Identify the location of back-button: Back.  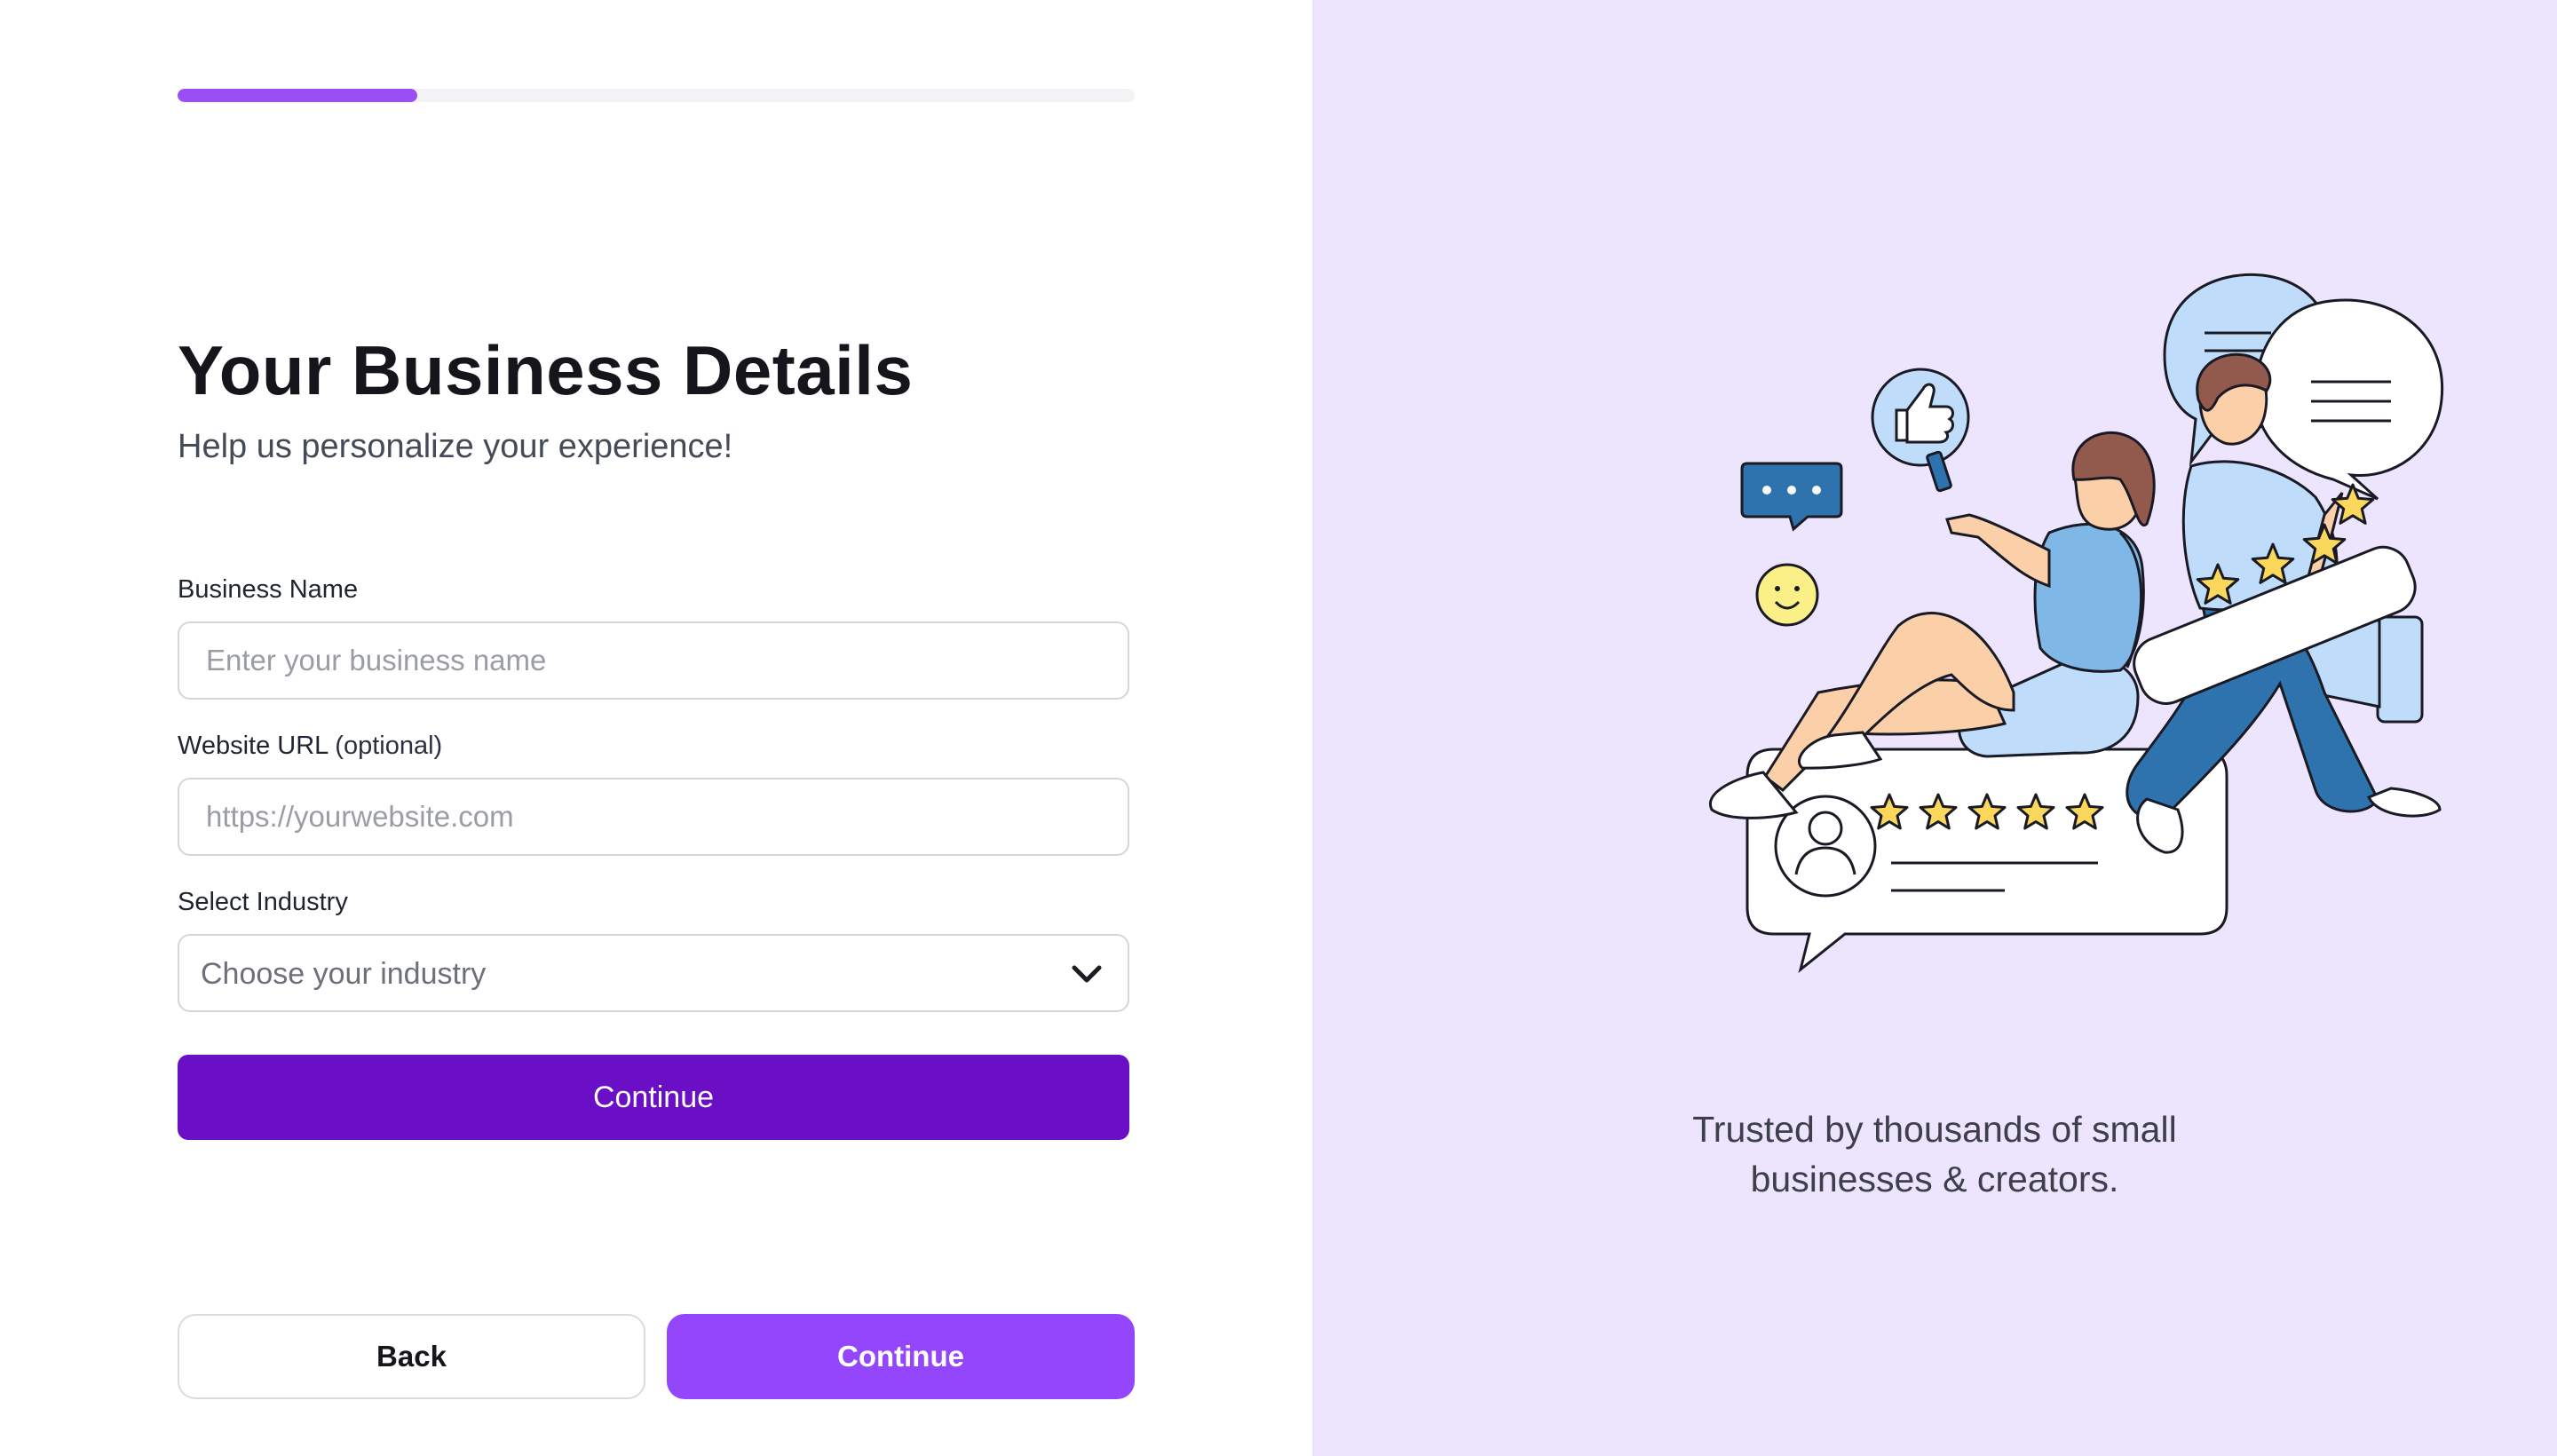
(411, 1356).